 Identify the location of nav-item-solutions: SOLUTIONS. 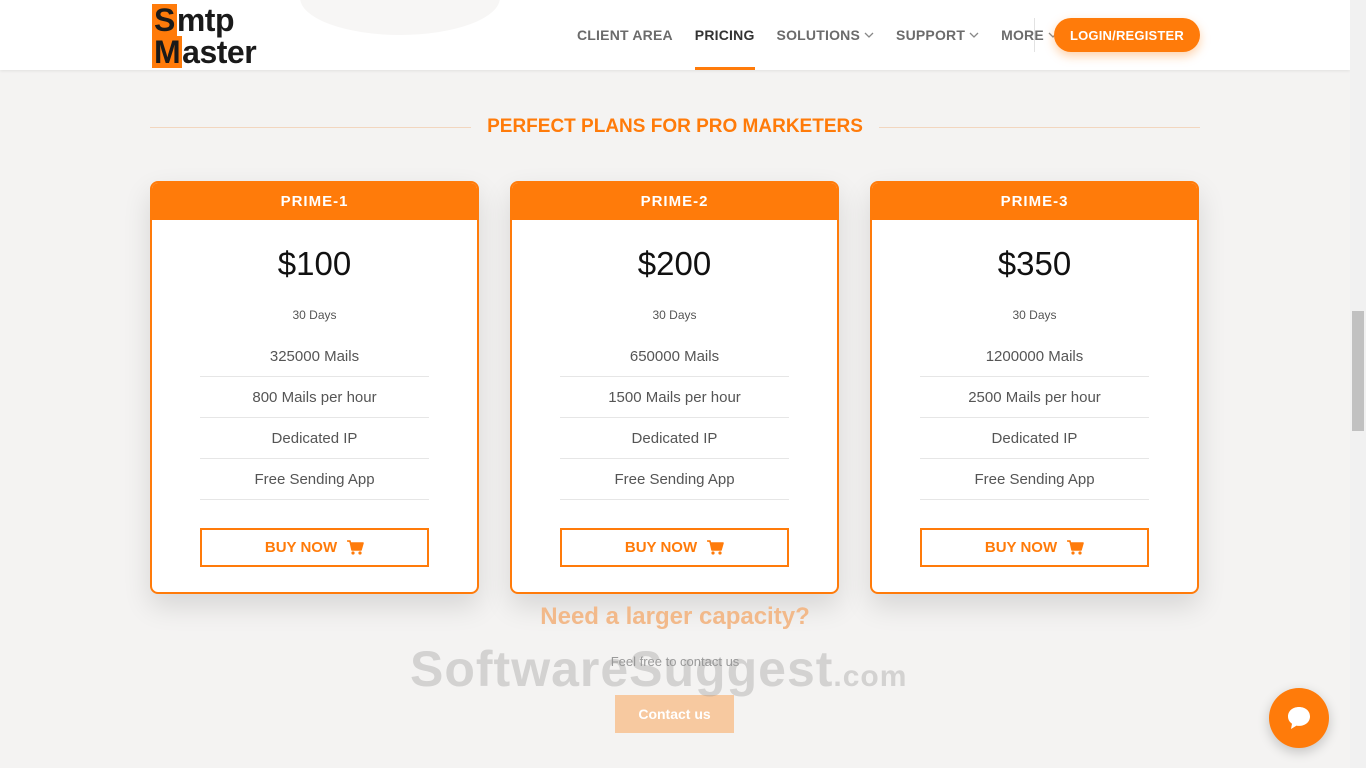
(825, 35).